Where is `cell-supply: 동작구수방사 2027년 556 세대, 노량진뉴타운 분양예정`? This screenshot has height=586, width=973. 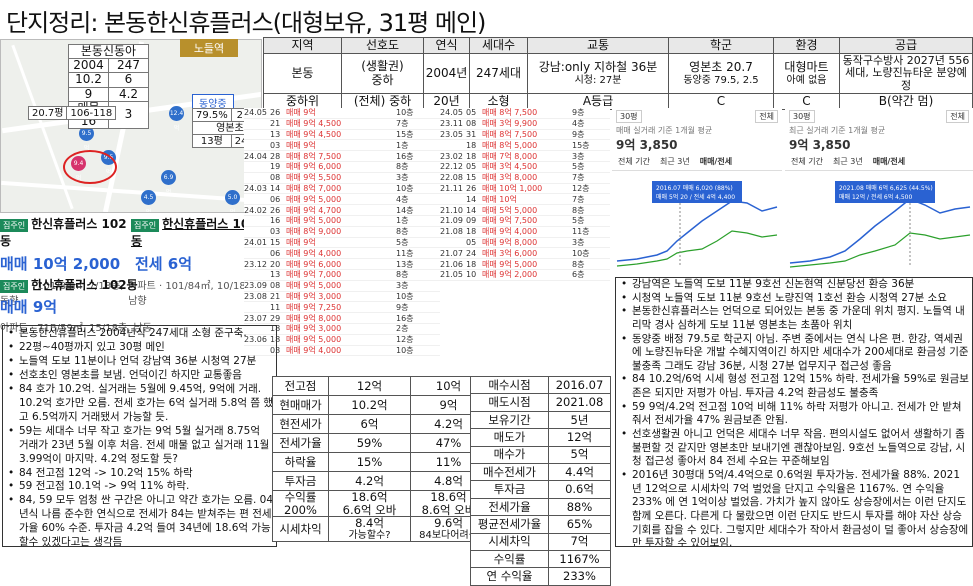 cell-supply: 동작구수방사 2027년 556 세대, 노량진뉴타운 분양예정 is located at coordinates (906, 73).